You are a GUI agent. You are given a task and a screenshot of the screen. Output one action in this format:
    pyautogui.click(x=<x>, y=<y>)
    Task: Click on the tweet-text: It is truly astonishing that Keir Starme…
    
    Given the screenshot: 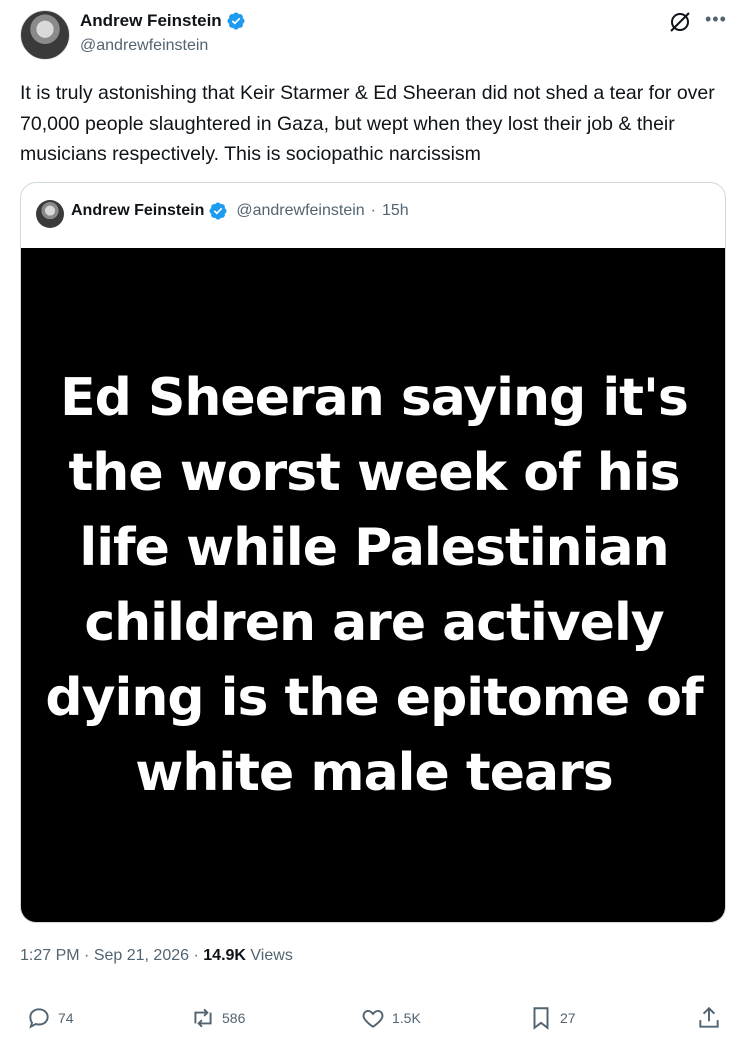 What is the action you would take?
    pyautogui.click(x=367, y=123)
    